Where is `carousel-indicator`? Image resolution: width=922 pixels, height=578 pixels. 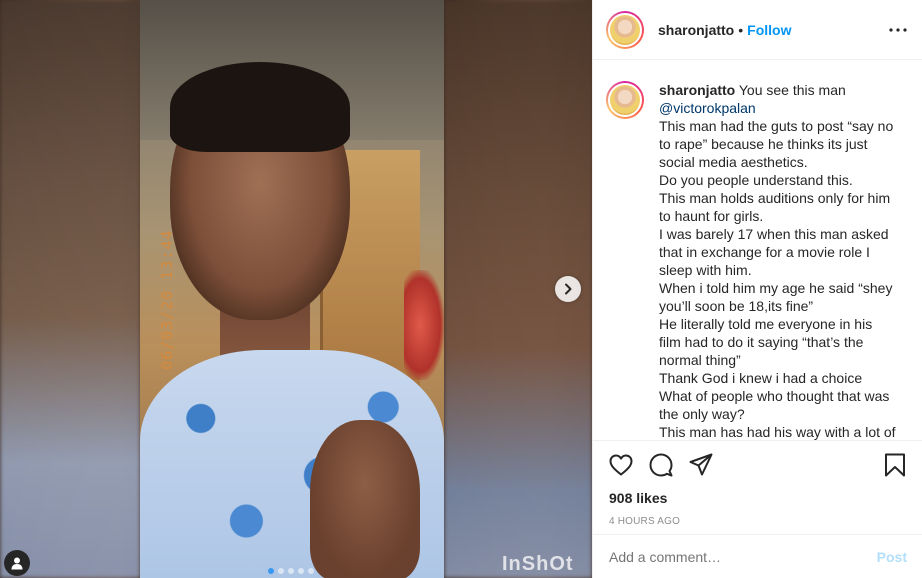 carousel-indicator is located at coordinates (291, 571).